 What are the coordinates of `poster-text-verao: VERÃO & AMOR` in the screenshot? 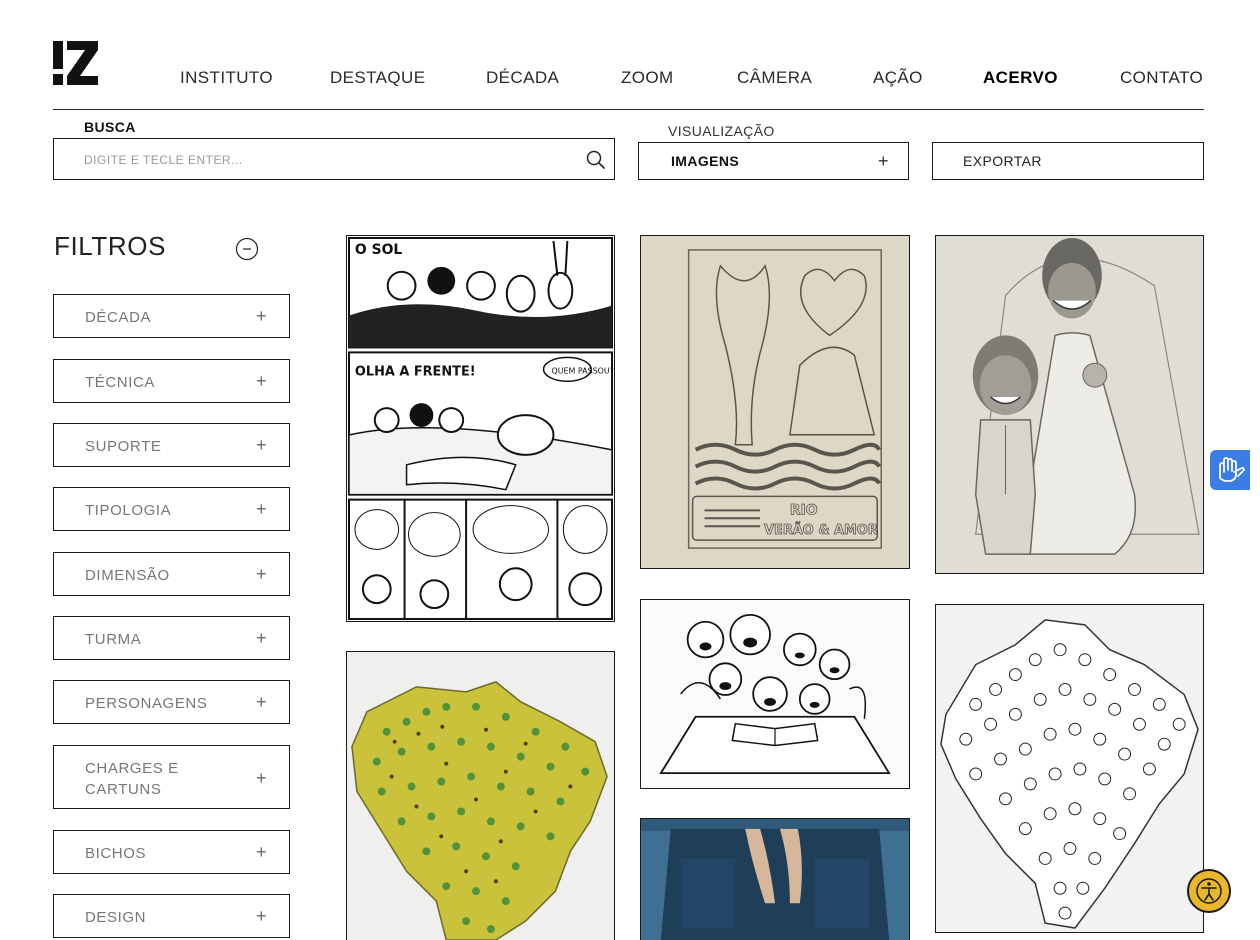 It's located at (821, 530).